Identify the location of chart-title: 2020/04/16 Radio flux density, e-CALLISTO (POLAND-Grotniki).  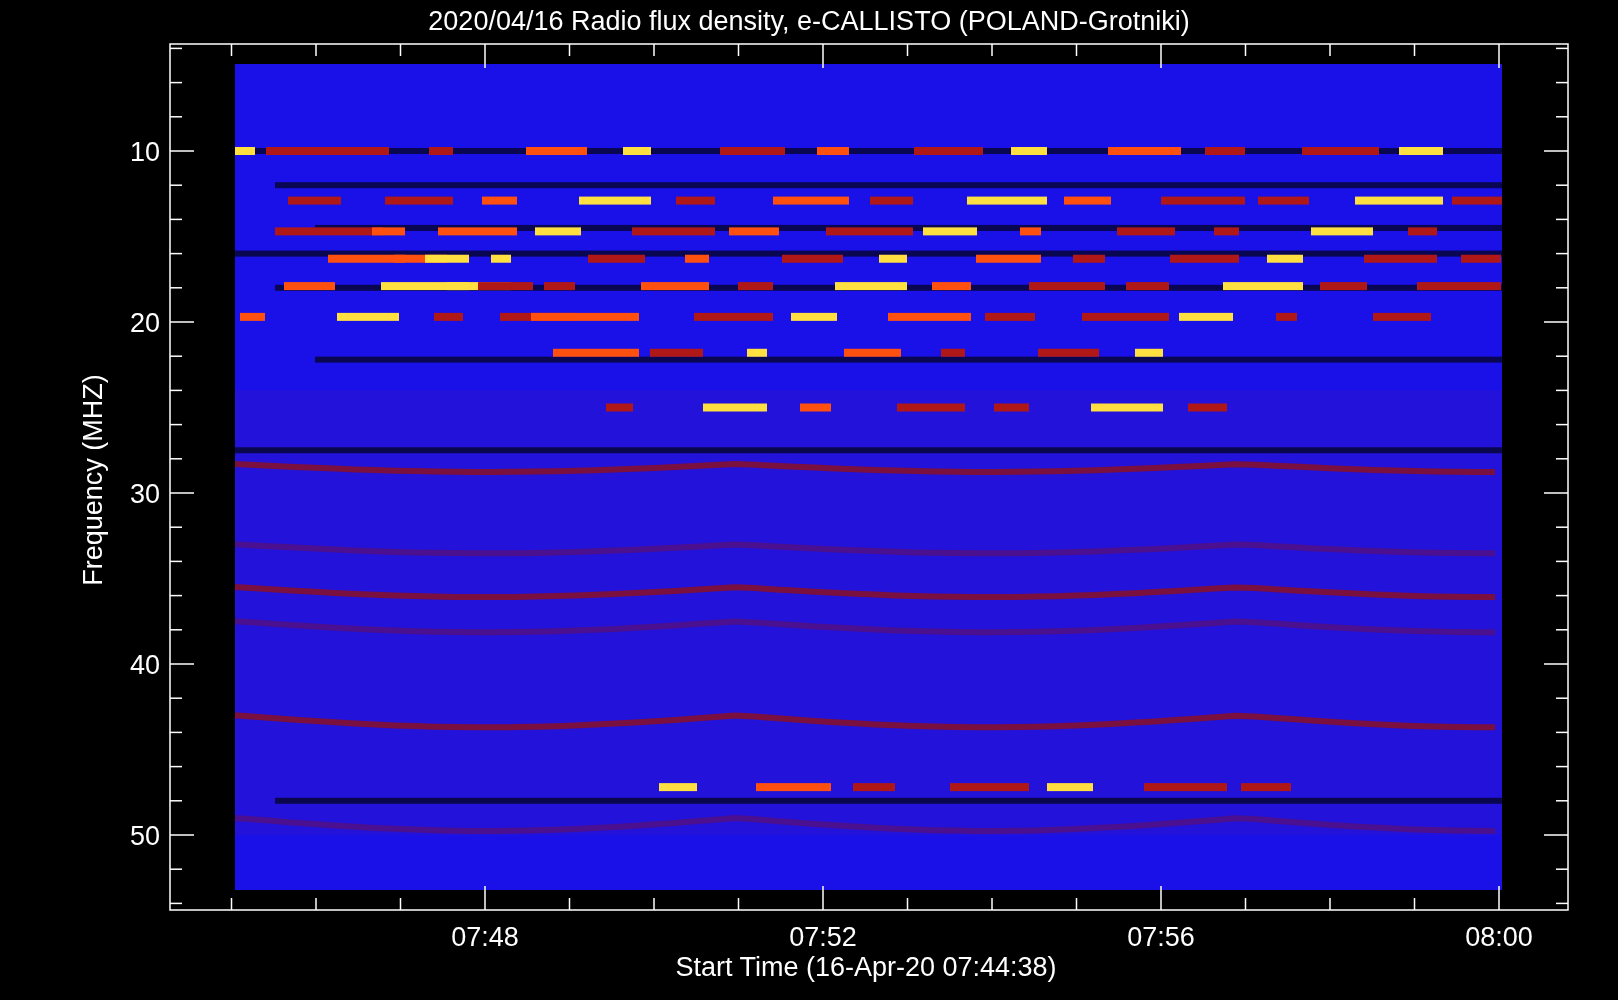
(809, 21).